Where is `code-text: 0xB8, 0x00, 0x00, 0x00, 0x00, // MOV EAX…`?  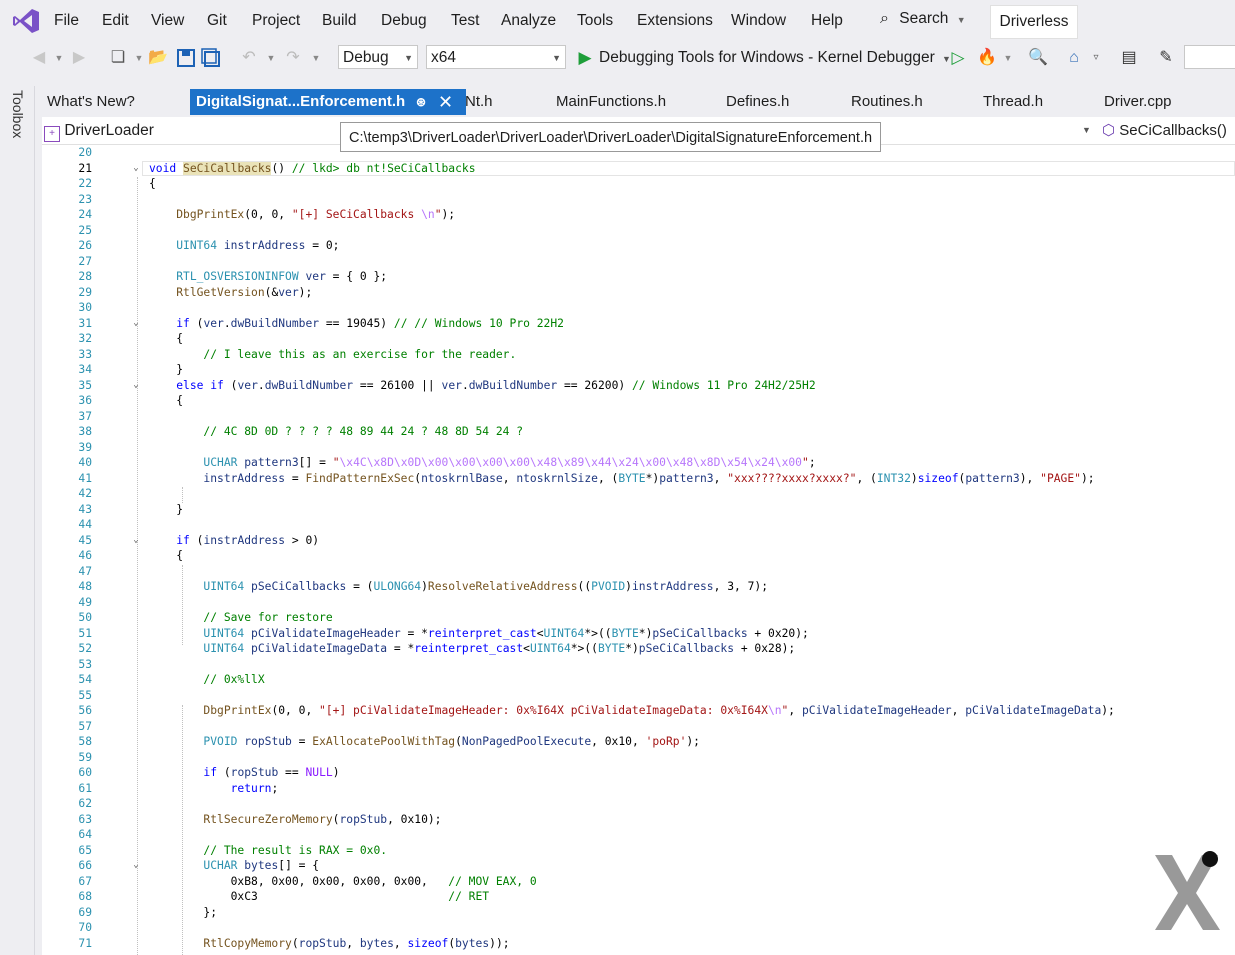
code-text: 0xB8, 0x00, 0x00, 0x00, 0x00, // MOV EAX… is located at coordinates (343, 881).